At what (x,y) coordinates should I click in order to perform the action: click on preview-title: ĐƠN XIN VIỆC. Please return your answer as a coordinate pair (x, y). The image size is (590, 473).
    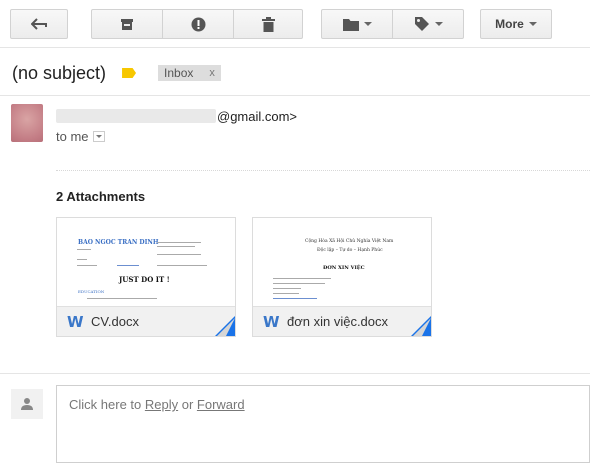
    Looking at the image, I should click on (344, 268).